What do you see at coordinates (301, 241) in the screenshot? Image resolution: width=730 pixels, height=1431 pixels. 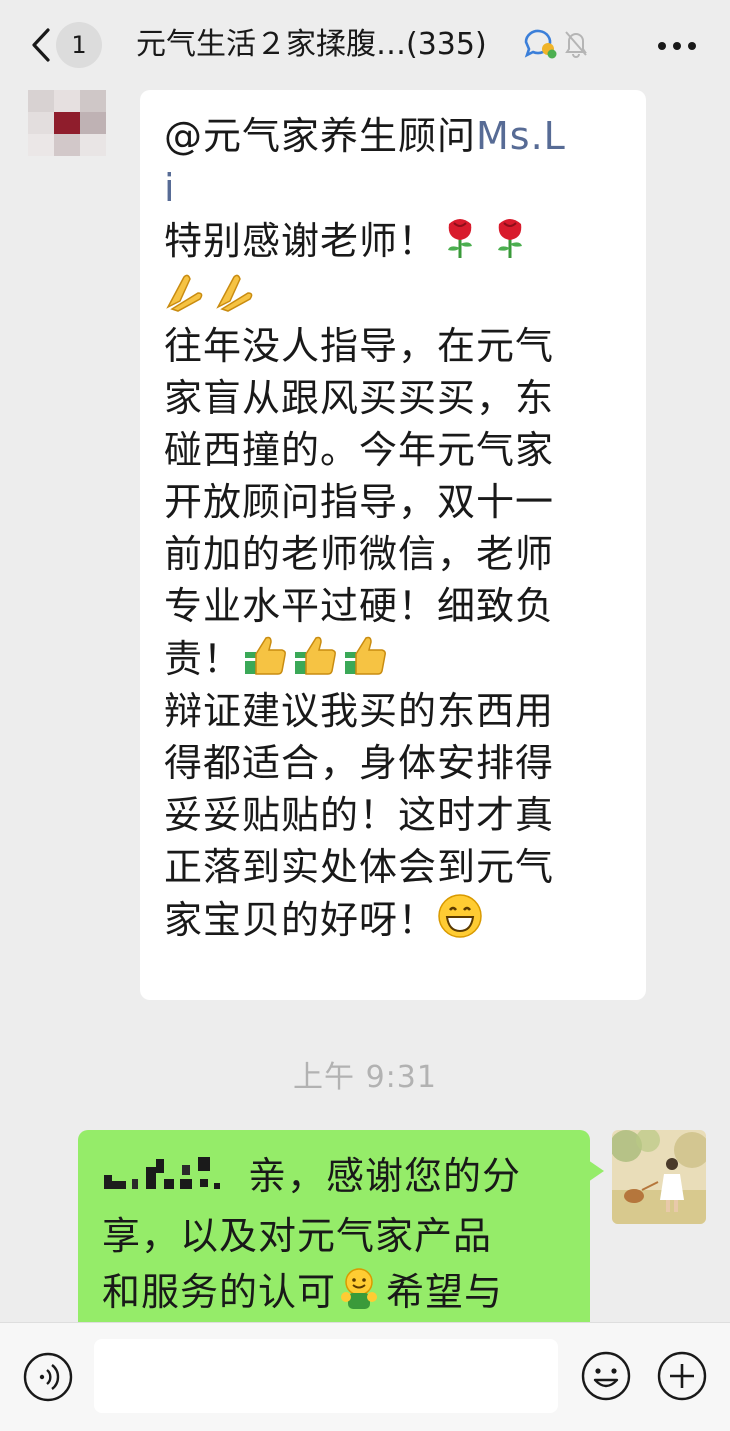 I see `message-text: 特别感谢老师！` at bounding box center [301, 241].